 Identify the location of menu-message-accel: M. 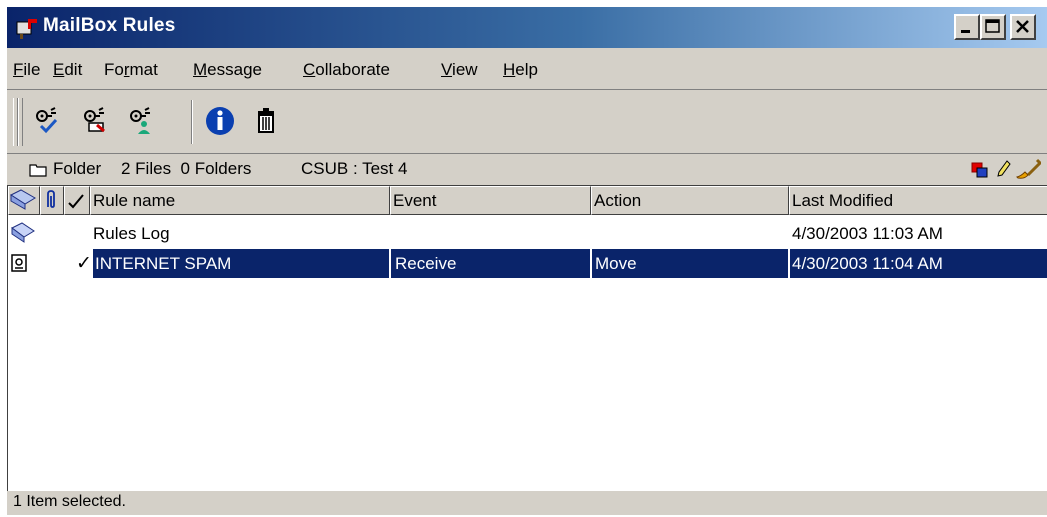
(200, 69).